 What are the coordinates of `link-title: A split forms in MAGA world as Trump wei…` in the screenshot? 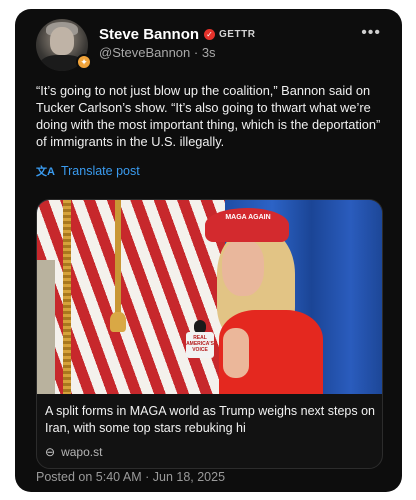 It's located at (210, 420).